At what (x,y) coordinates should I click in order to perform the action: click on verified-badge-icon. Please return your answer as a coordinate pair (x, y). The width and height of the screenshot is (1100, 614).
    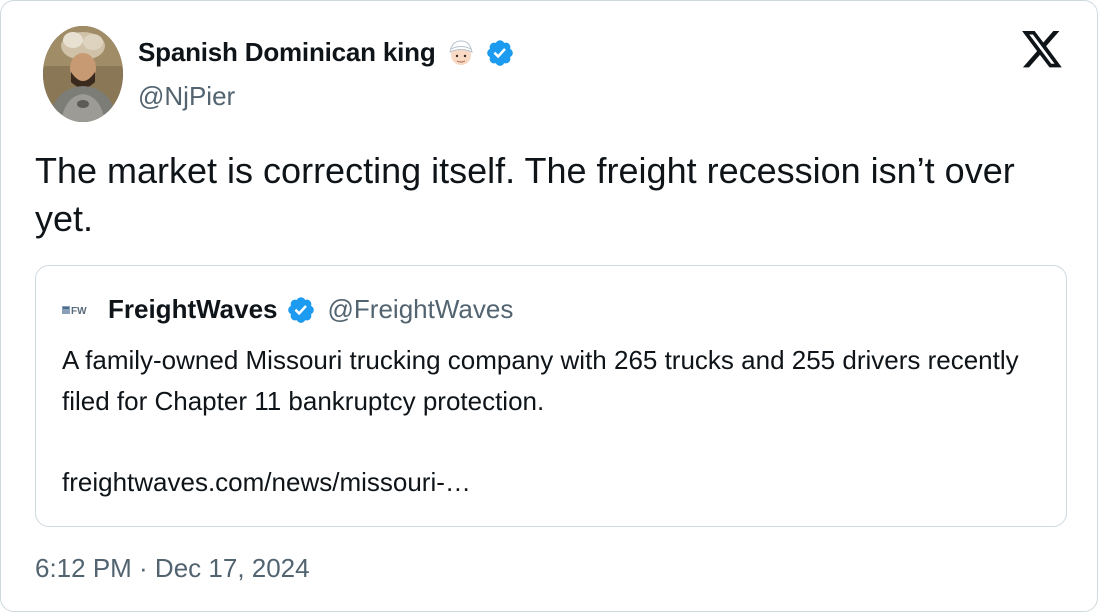
    Looking at the image, I should click on (500, 53).